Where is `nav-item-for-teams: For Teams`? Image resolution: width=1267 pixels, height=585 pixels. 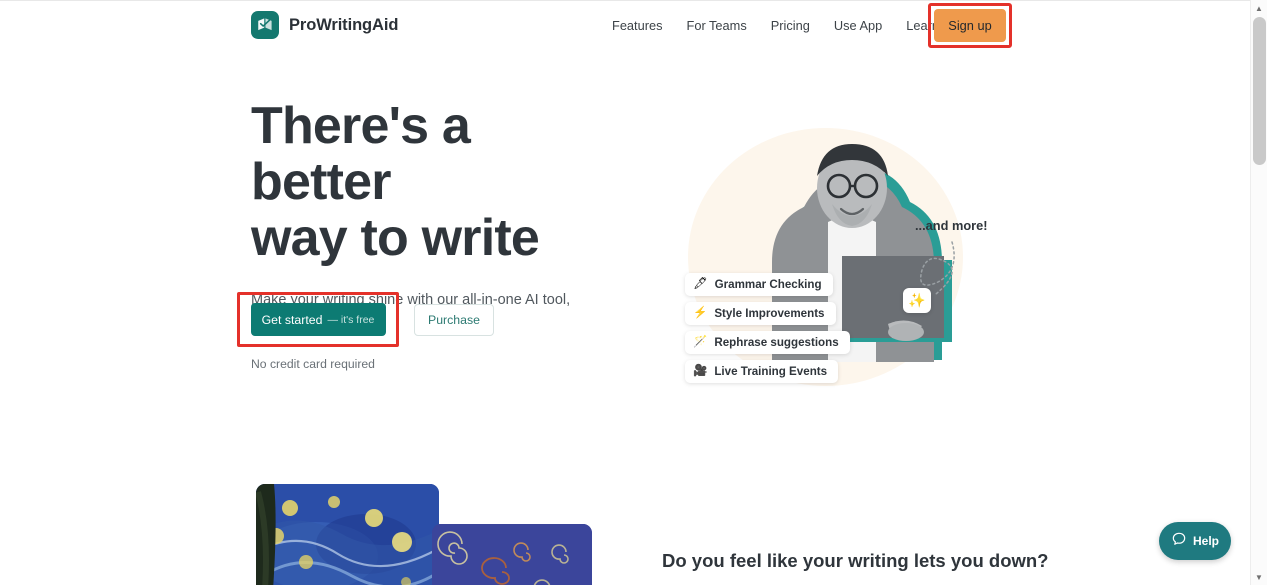
nav-item-for-teams: For Teams is located at coordinates (717, 25).